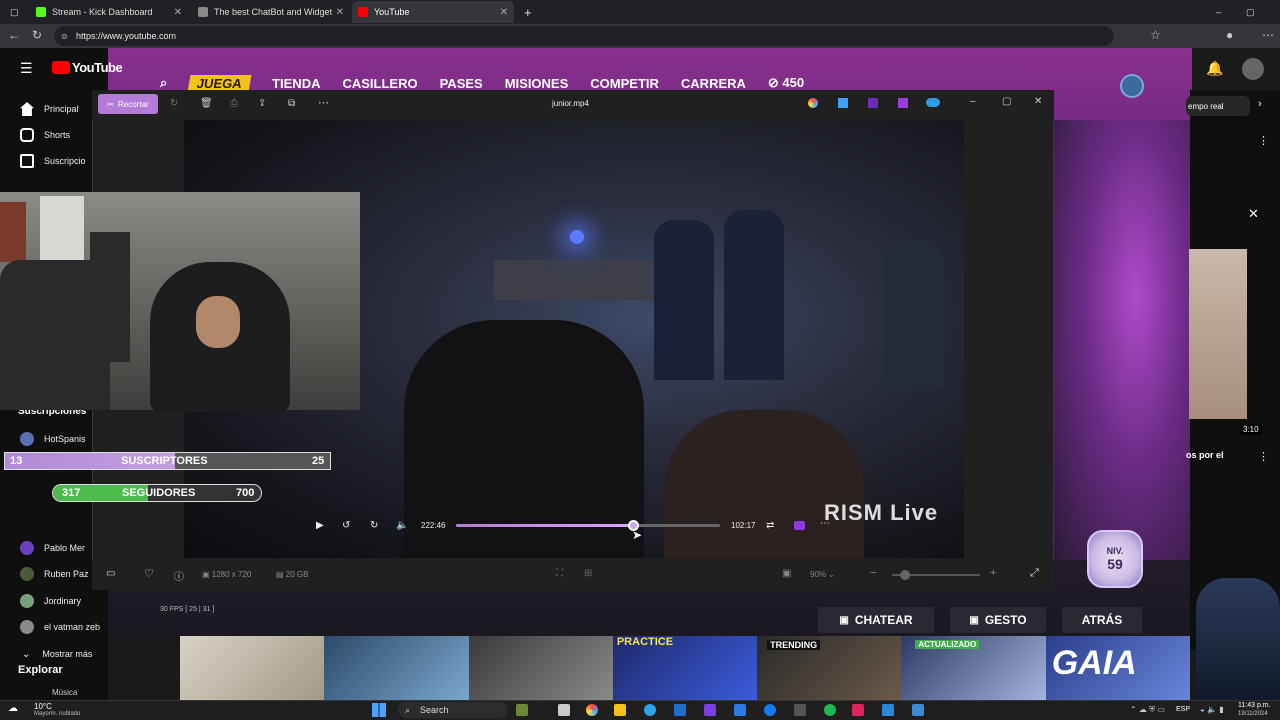  Describe the element at coordinates (528, 12) in the screenshot. I see `new-tab-button: +` at that location.